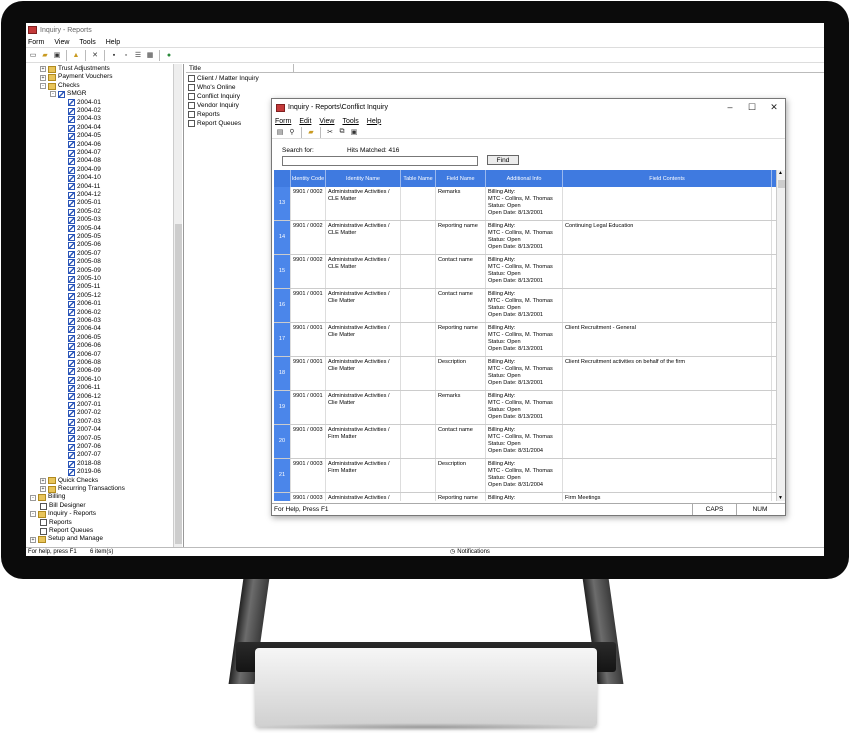  Describe the element at coordinates (84, 363) in the screenshot. I see `tree-item: 2006-08` at that location.